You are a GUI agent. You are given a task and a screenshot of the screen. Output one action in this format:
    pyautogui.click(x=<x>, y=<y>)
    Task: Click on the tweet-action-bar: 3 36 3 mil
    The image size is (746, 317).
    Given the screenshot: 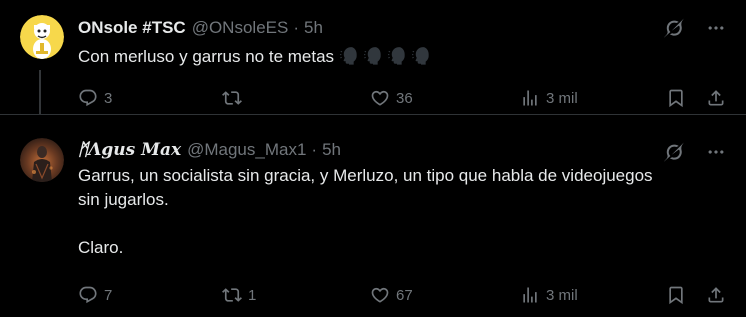 What is the action you would take?
    pyautogui.click(x=402, y=98)
    